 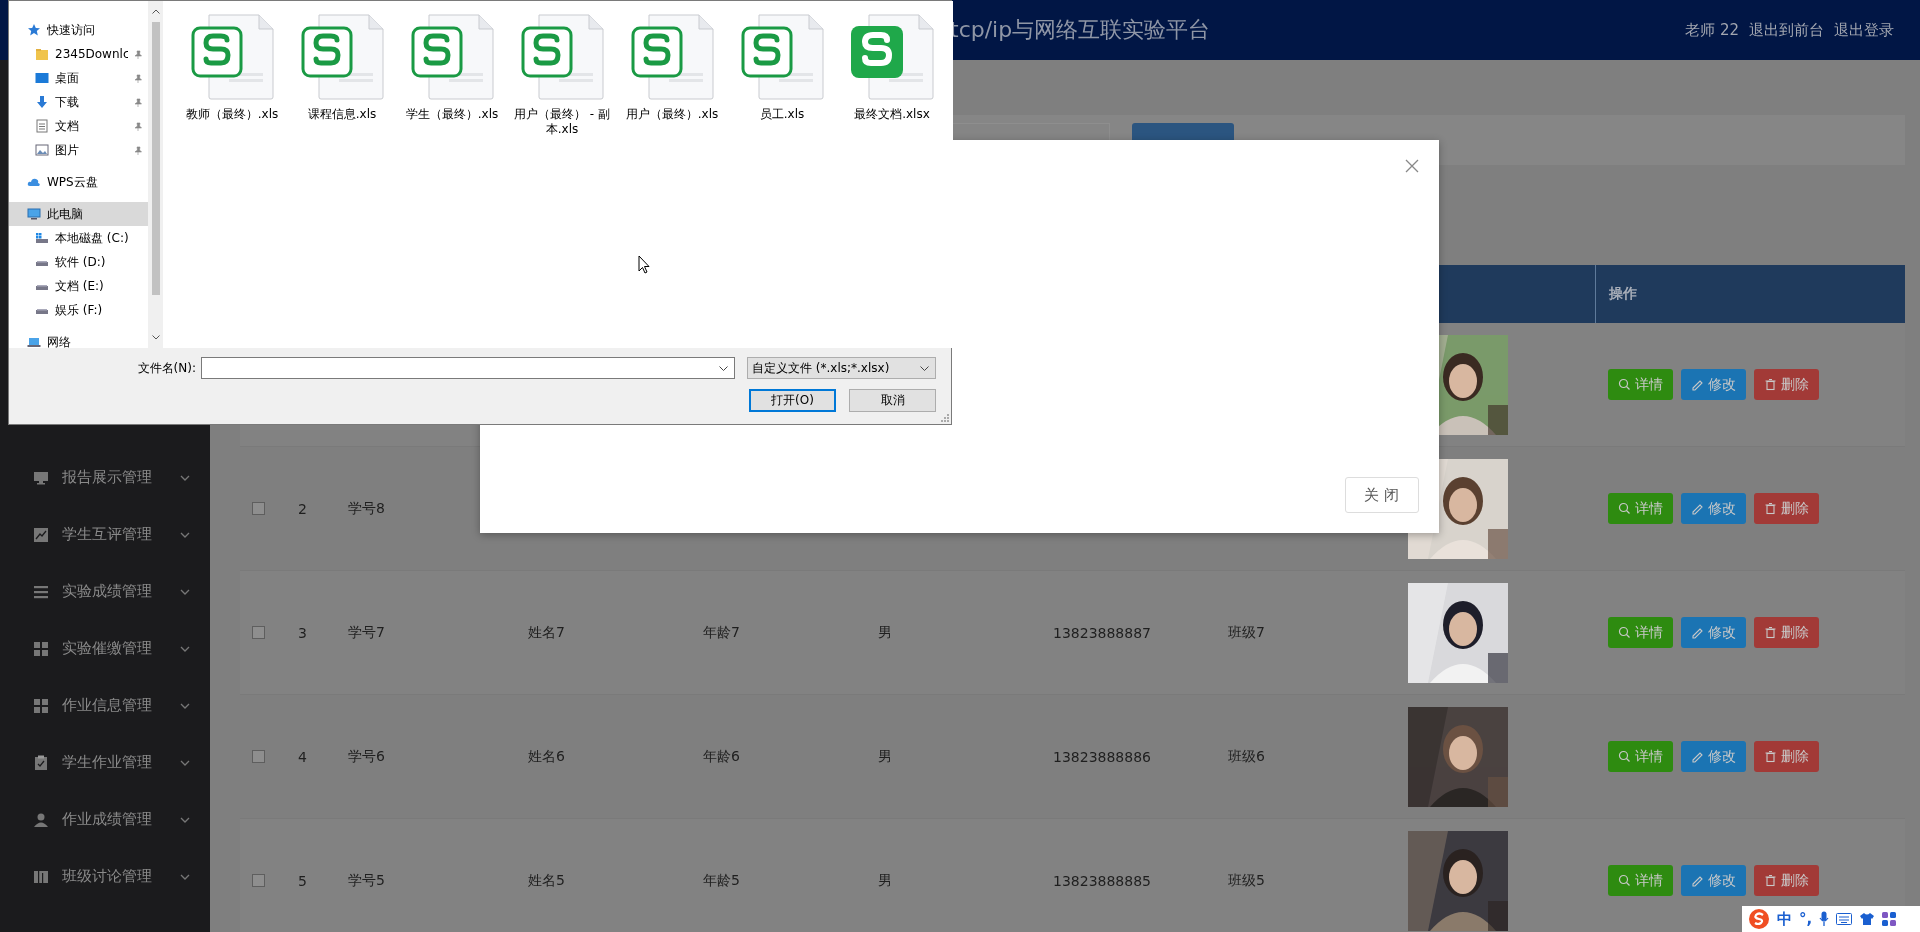 What do you see at coordinates (672, 114) in the screenshot?
I see `file-name: 用户（最终）.xls` at bounding box center [672, 114].